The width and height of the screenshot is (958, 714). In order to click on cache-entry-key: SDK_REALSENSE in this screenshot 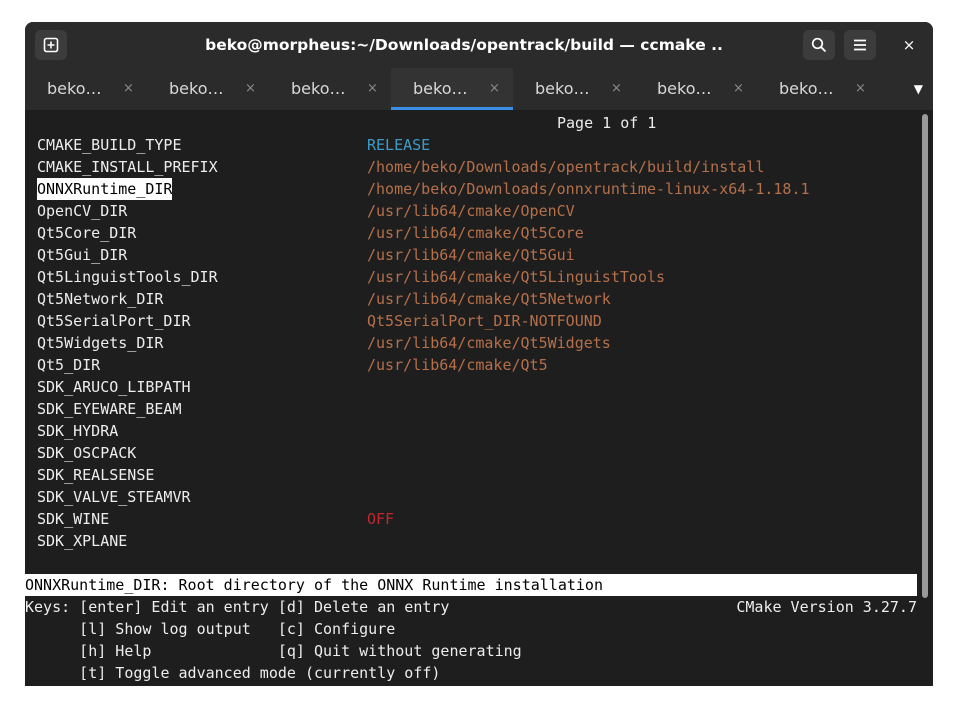, I will do `click(95, 475)`.